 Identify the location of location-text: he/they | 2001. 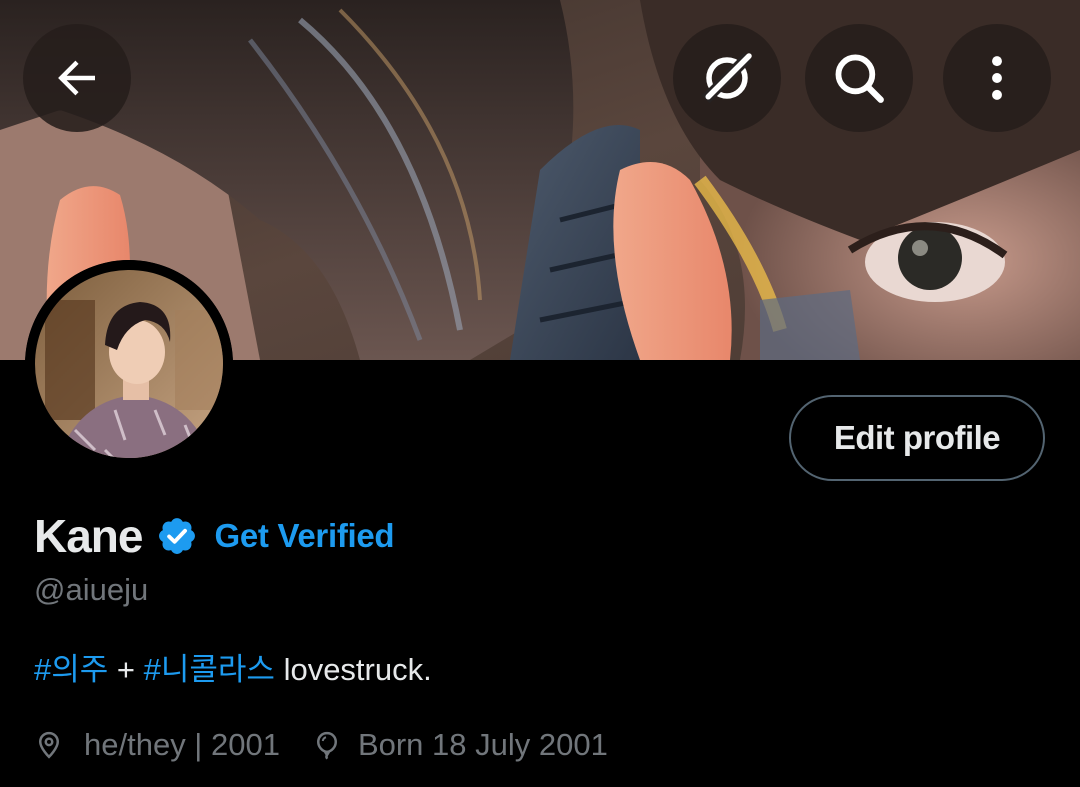
(182, 744).